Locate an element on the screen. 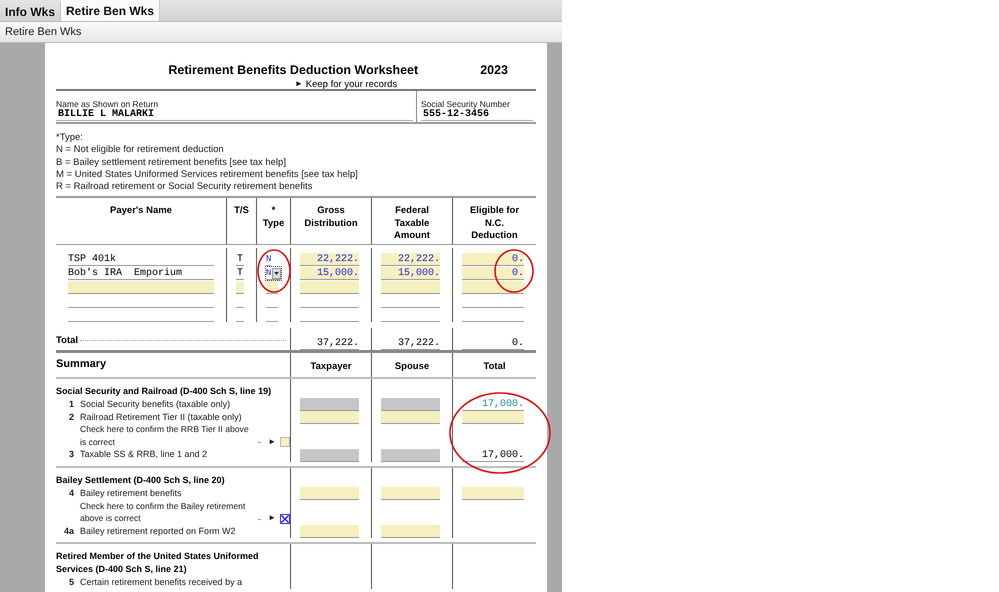 The width and height of the screenshot is (999, 592). line-number: 1 is located at coordinates (71, 404).